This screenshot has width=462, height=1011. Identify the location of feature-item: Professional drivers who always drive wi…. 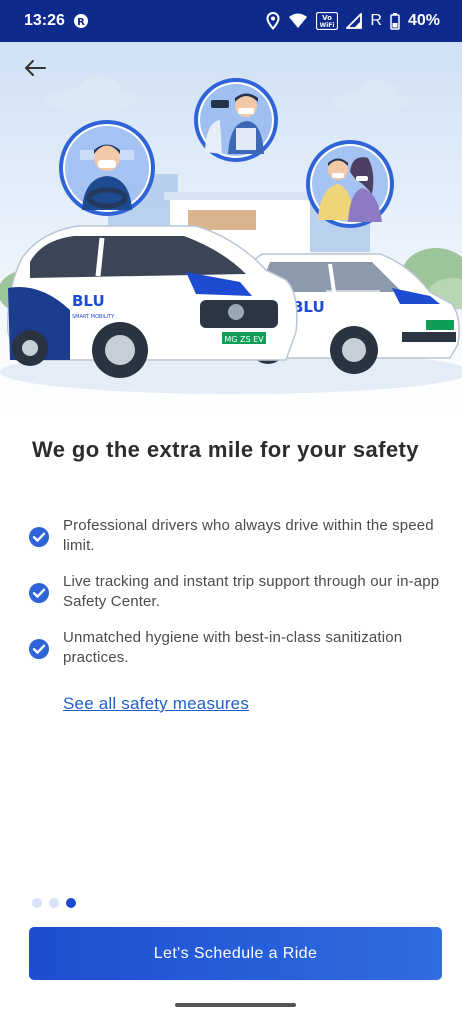
(238, 536).